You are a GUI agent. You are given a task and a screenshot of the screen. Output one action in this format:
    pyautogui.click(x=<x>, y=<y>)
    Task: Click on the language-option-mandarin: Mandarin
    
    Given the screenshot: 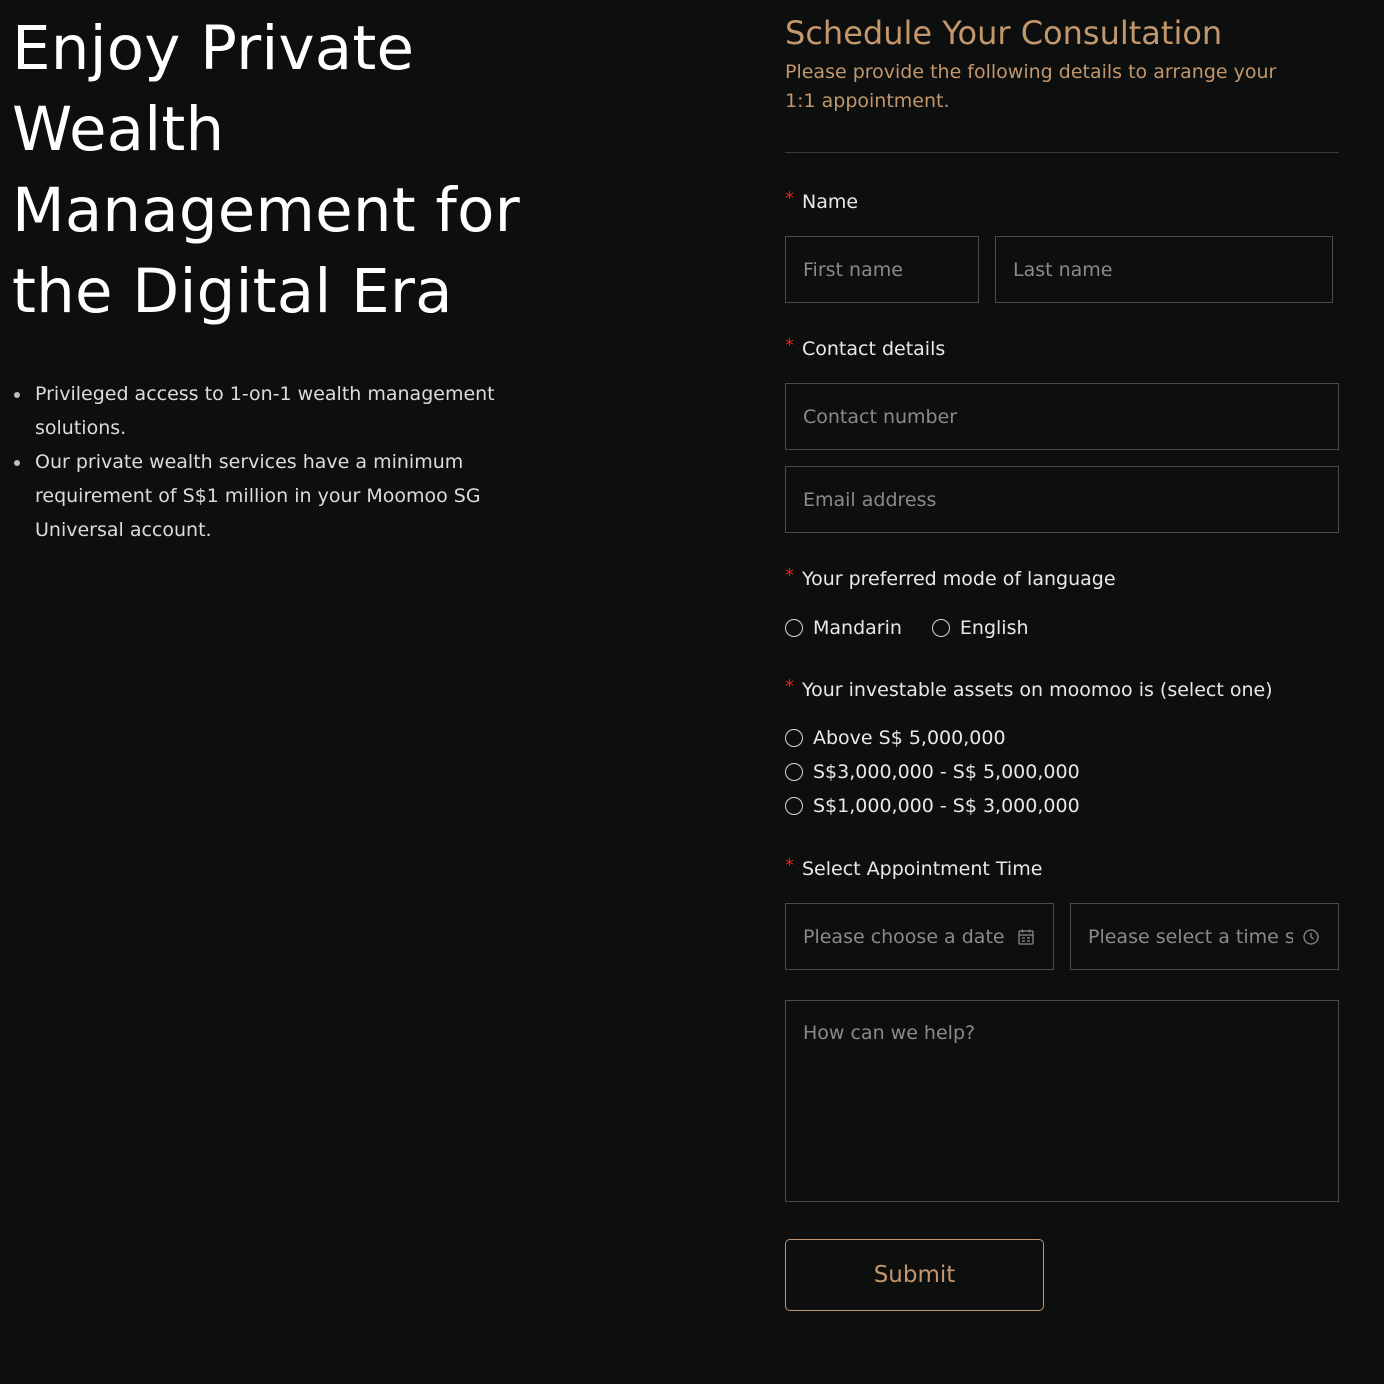 What is the action you would take?
    pyautogui.click(x=843, y=628)
    